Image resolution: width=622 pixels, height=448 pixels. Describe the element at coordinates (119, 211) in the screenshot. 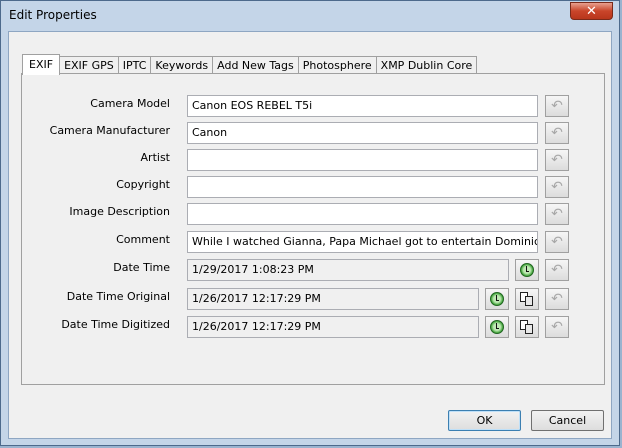

I see `image-description-label: Image Description` at that location.